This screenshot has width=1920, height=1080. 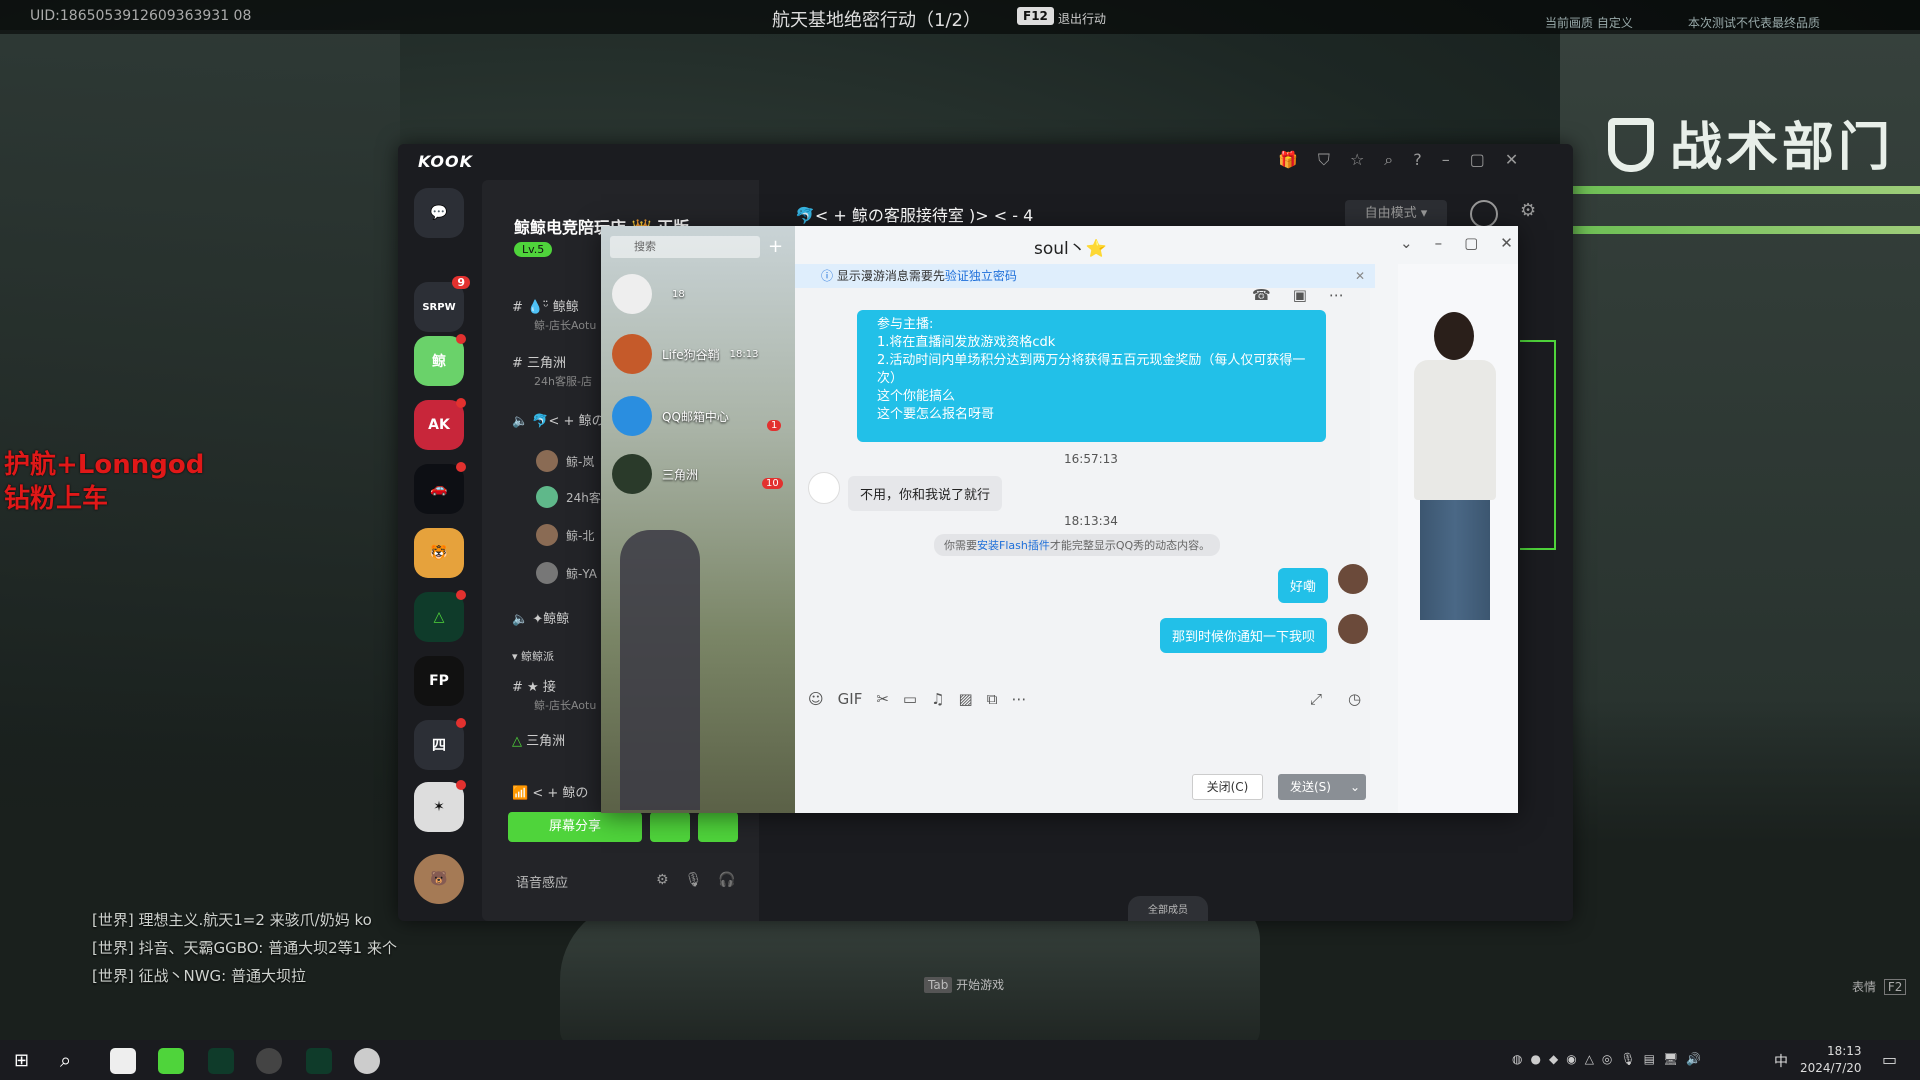 What do you see at coordinates (685, 247) in the screenshot?
I see `qq-search-input: 搜索` at bounding box center [685, 247].